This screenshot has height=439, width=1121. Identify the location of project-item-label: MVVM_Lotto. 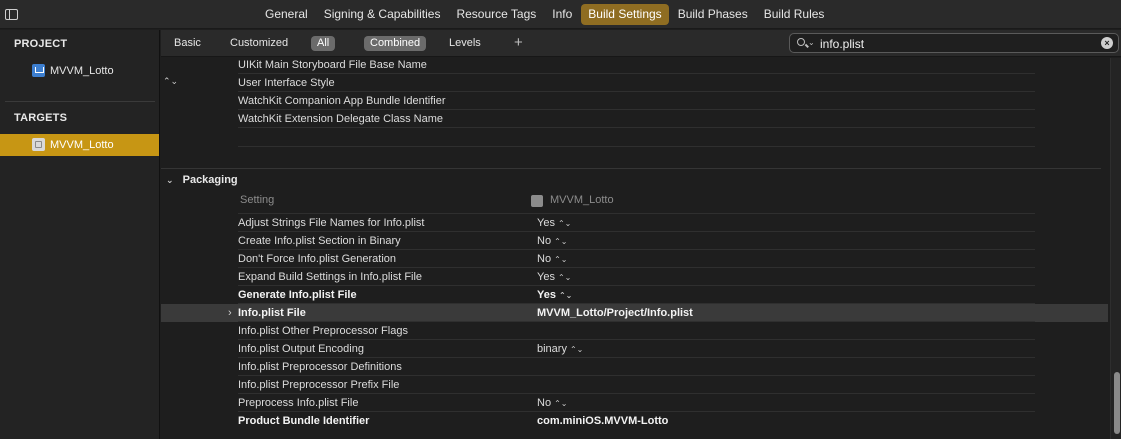
(82, 71).